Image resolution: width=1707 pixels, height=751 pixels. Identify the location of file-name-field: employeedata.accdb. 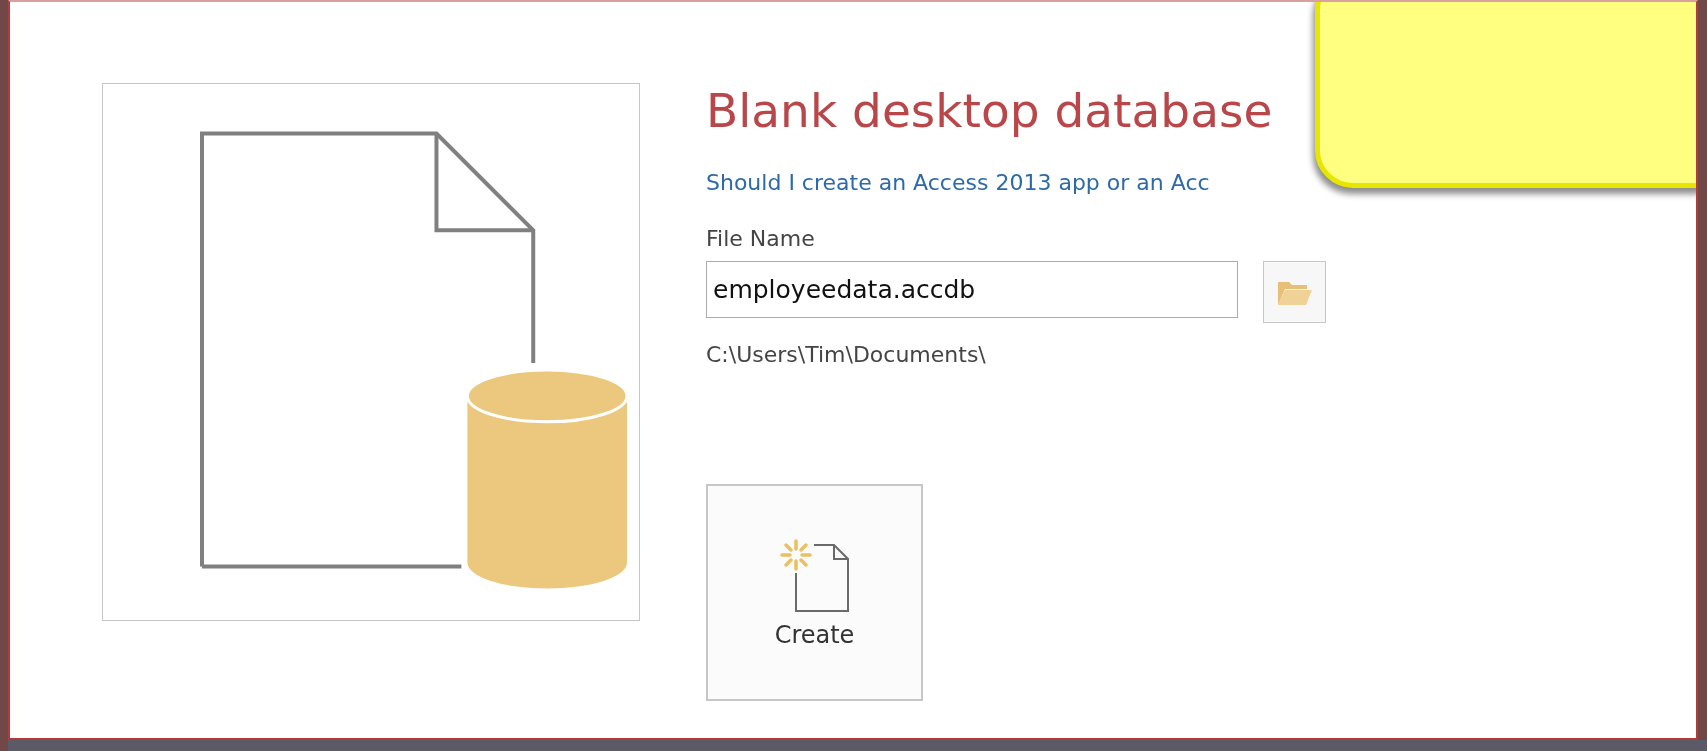
(972, 289).